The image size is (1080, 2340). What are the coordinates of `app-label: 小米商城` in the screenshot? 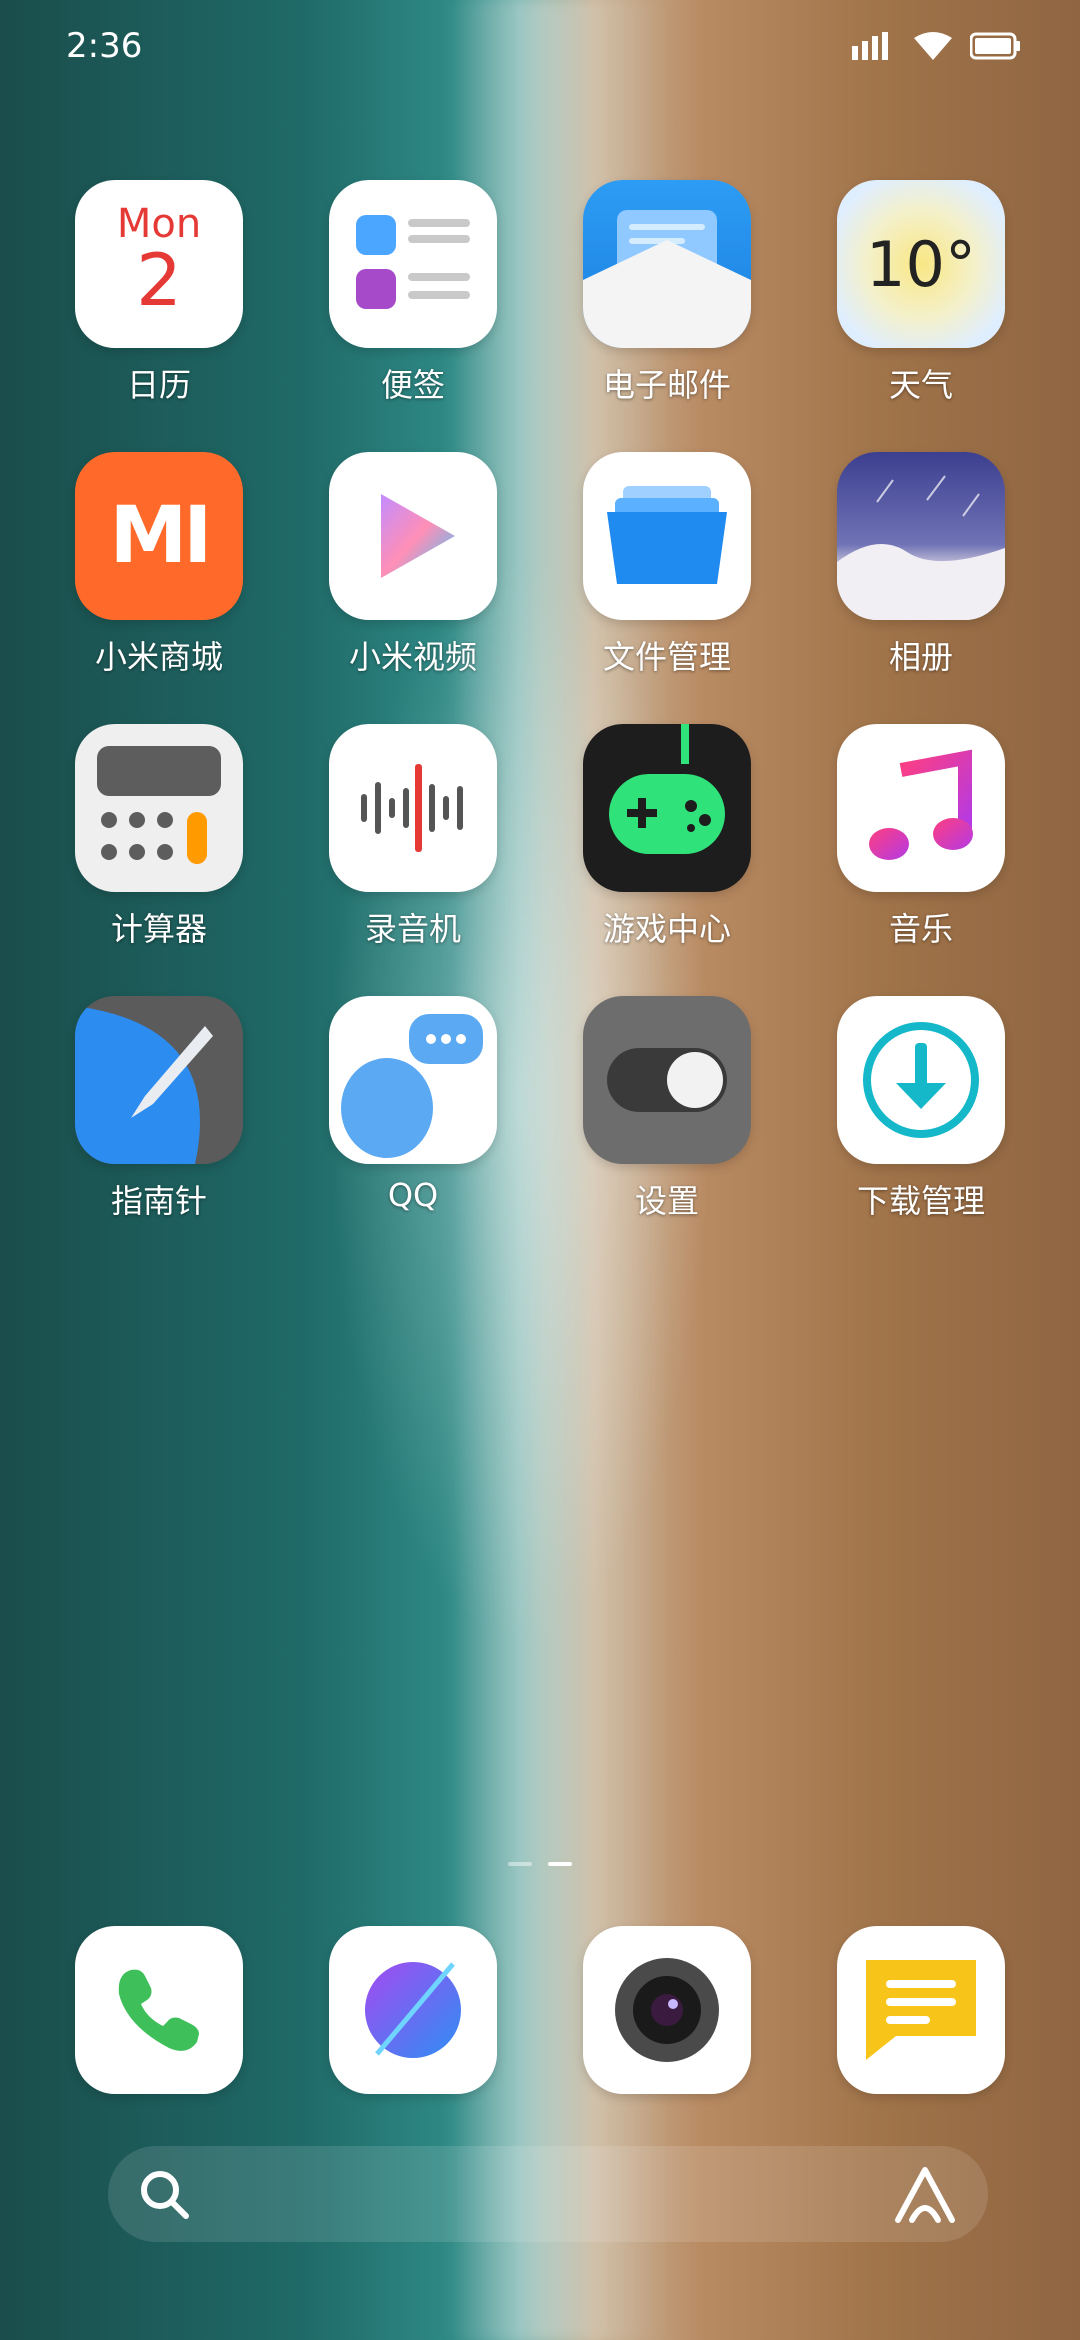 It's located at (158, 657).